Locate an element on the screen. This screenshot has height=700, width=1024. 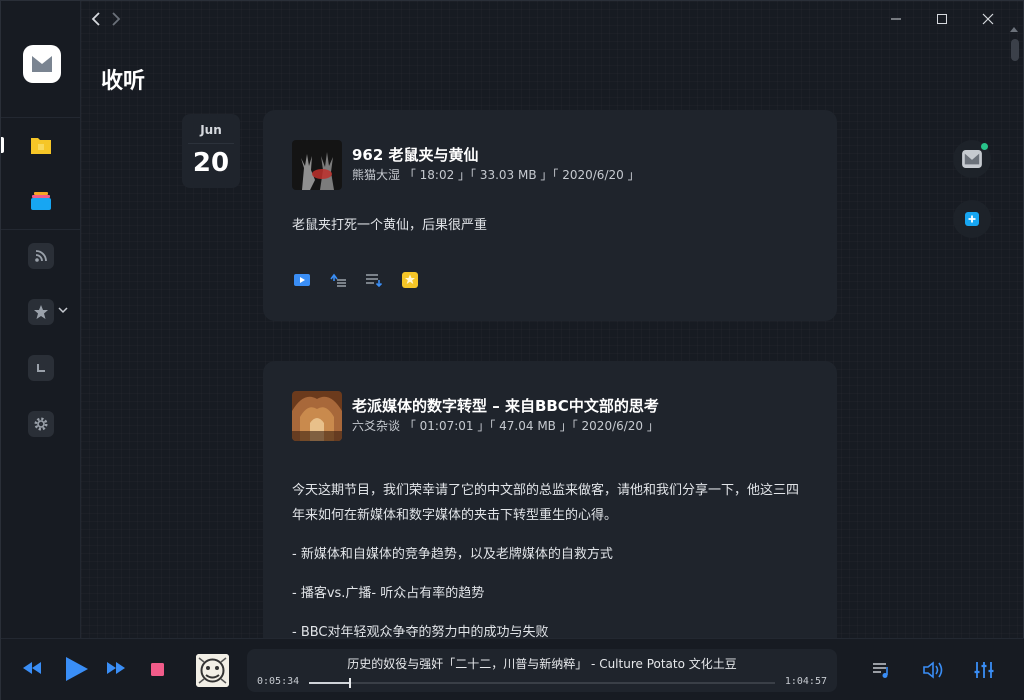
stop-icon is located at coordinates (157, 669).